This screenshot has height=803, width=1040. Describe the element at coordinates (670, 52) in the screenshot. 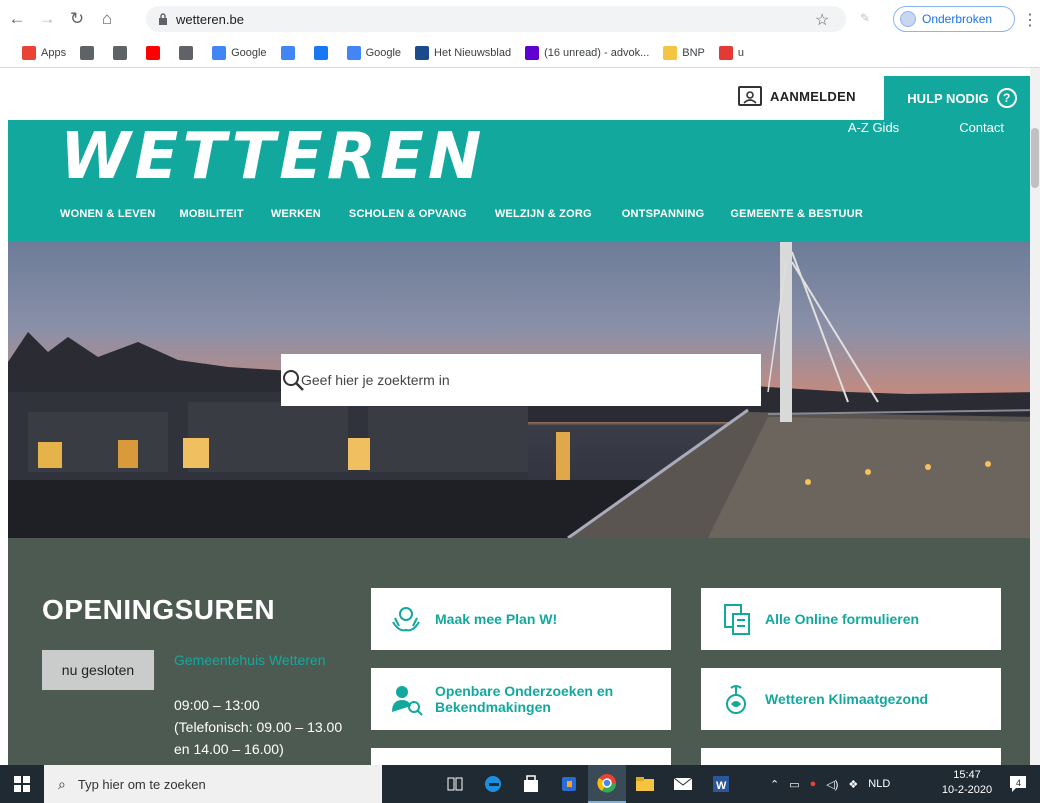

I see `folder-icon` at that location.